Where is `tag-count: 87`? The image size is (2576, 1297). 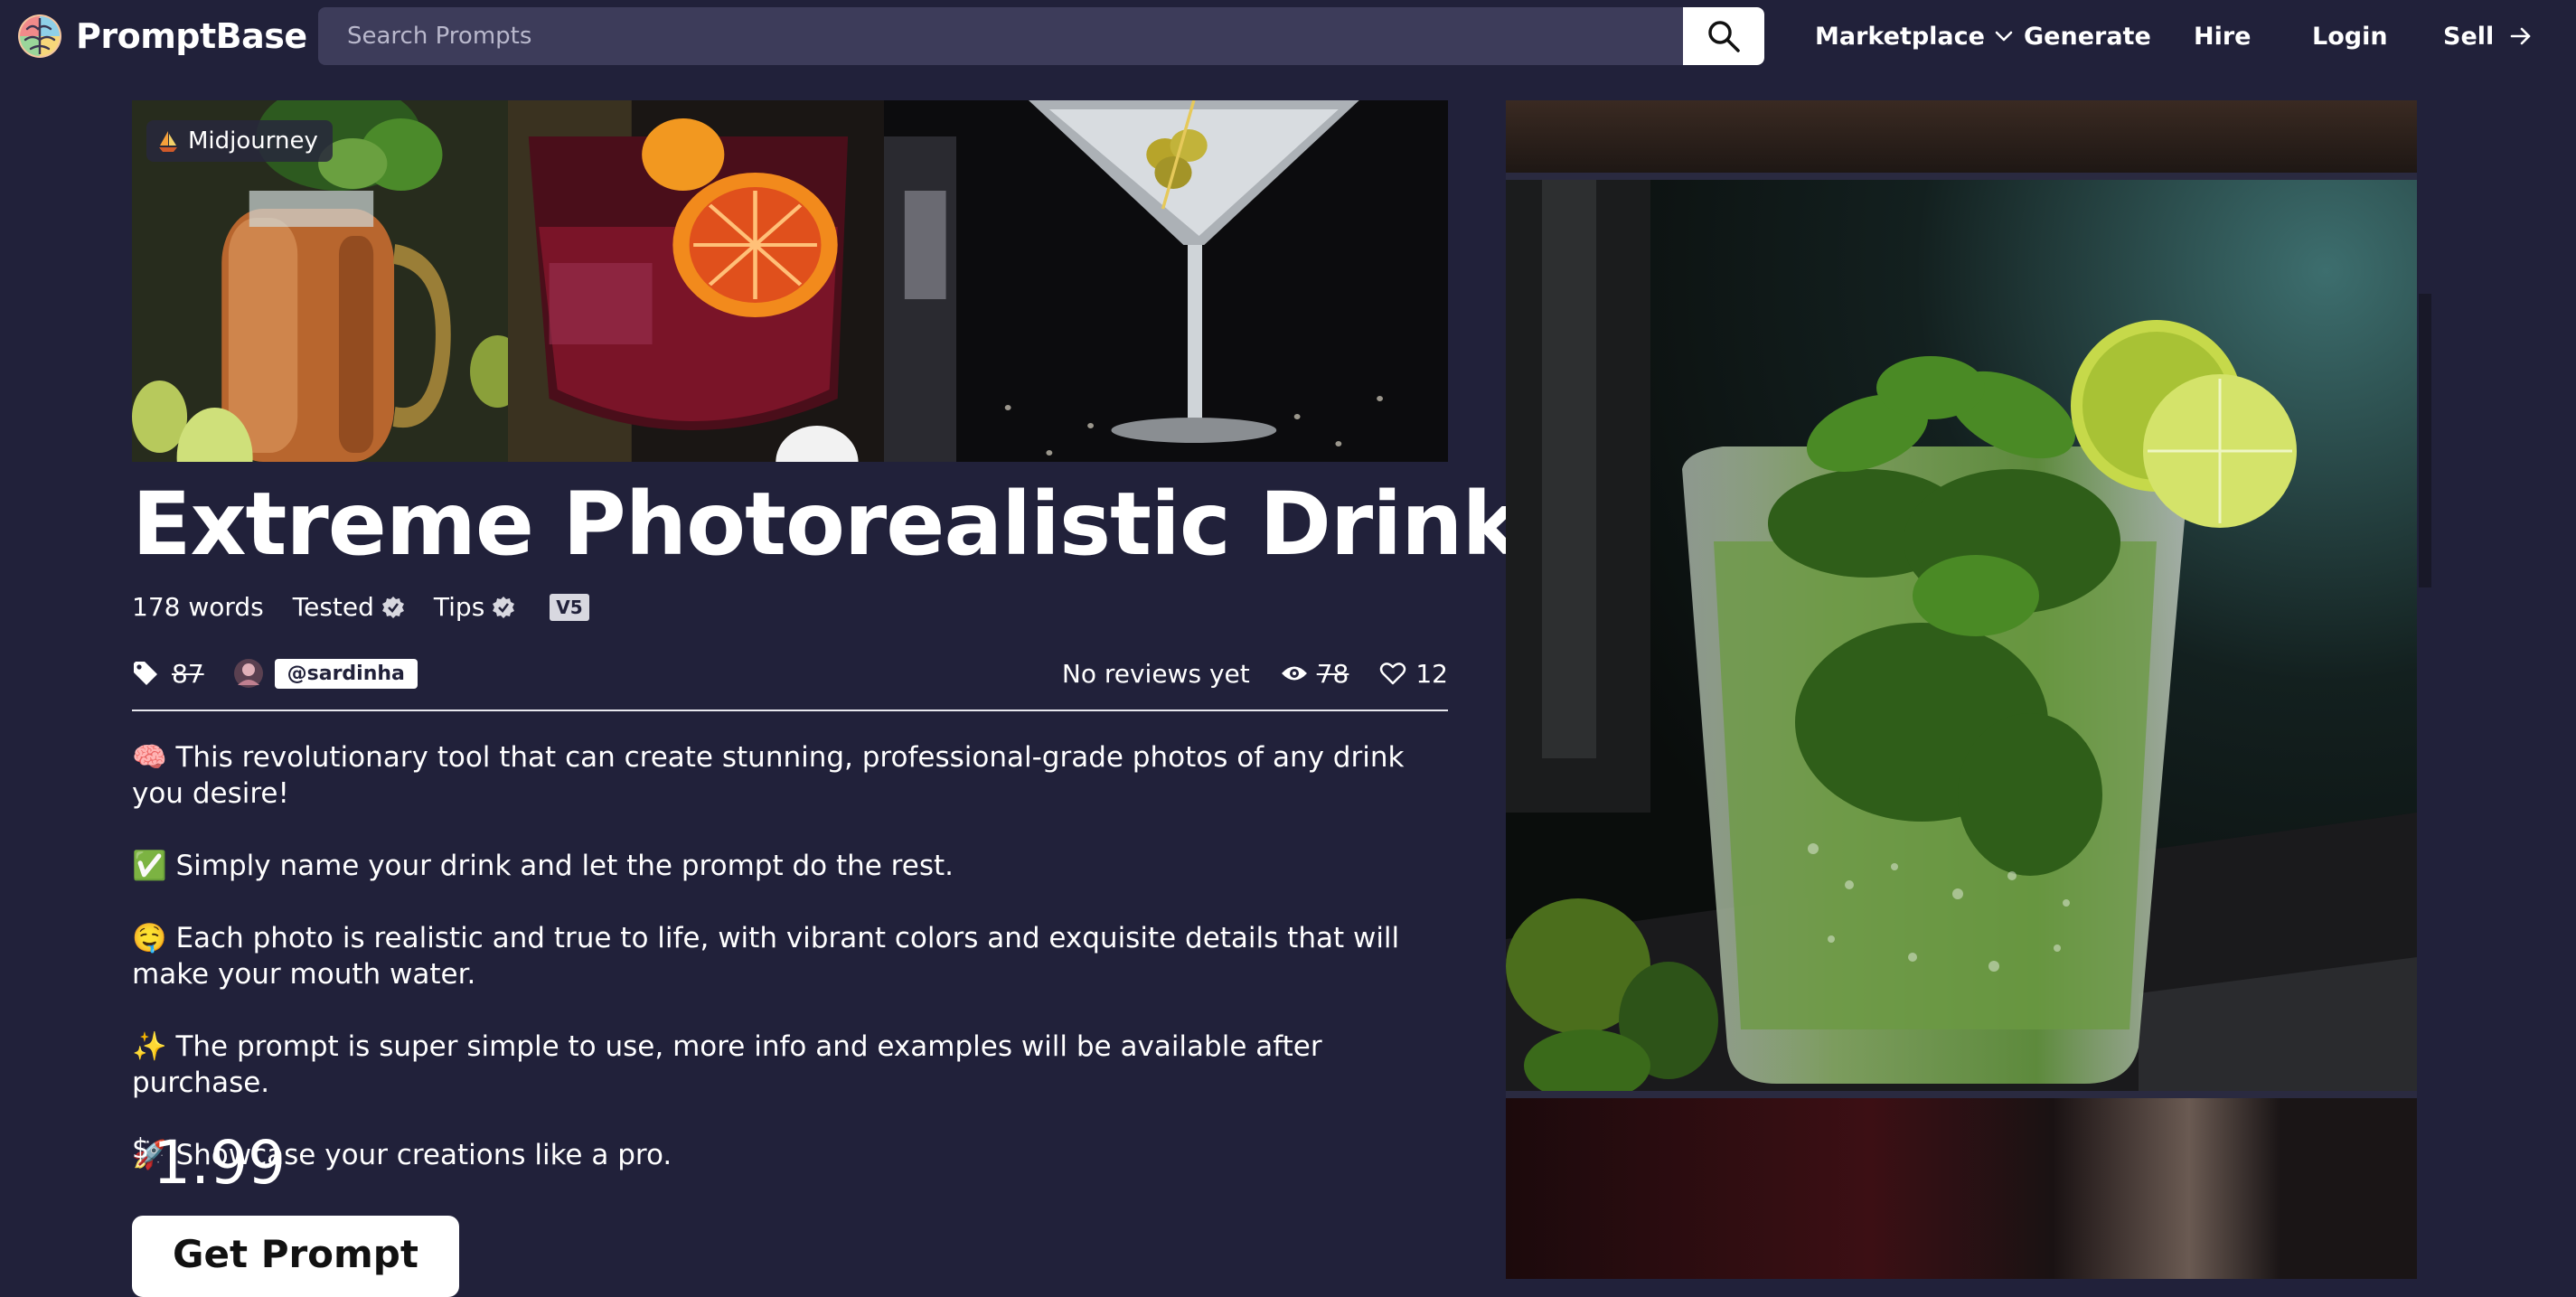 tag-count: 87 is located at coordinates (188, 673).